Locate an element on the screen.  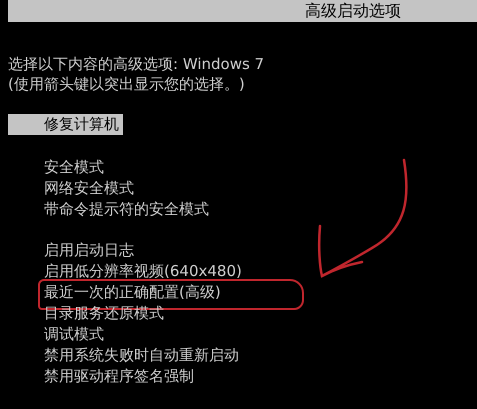
prompt-text: 选择以下内容的高级选项: Windows 7 is located at coordinates (137, 64).